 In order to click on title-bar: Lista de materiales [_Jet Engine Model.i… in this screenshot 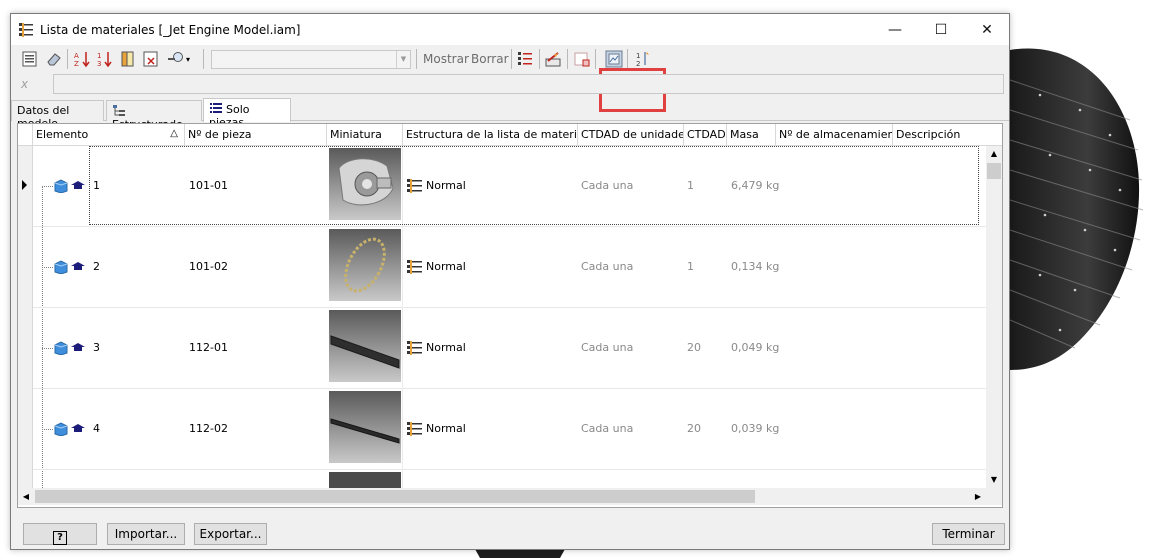, I will do `click(510, 29)`.